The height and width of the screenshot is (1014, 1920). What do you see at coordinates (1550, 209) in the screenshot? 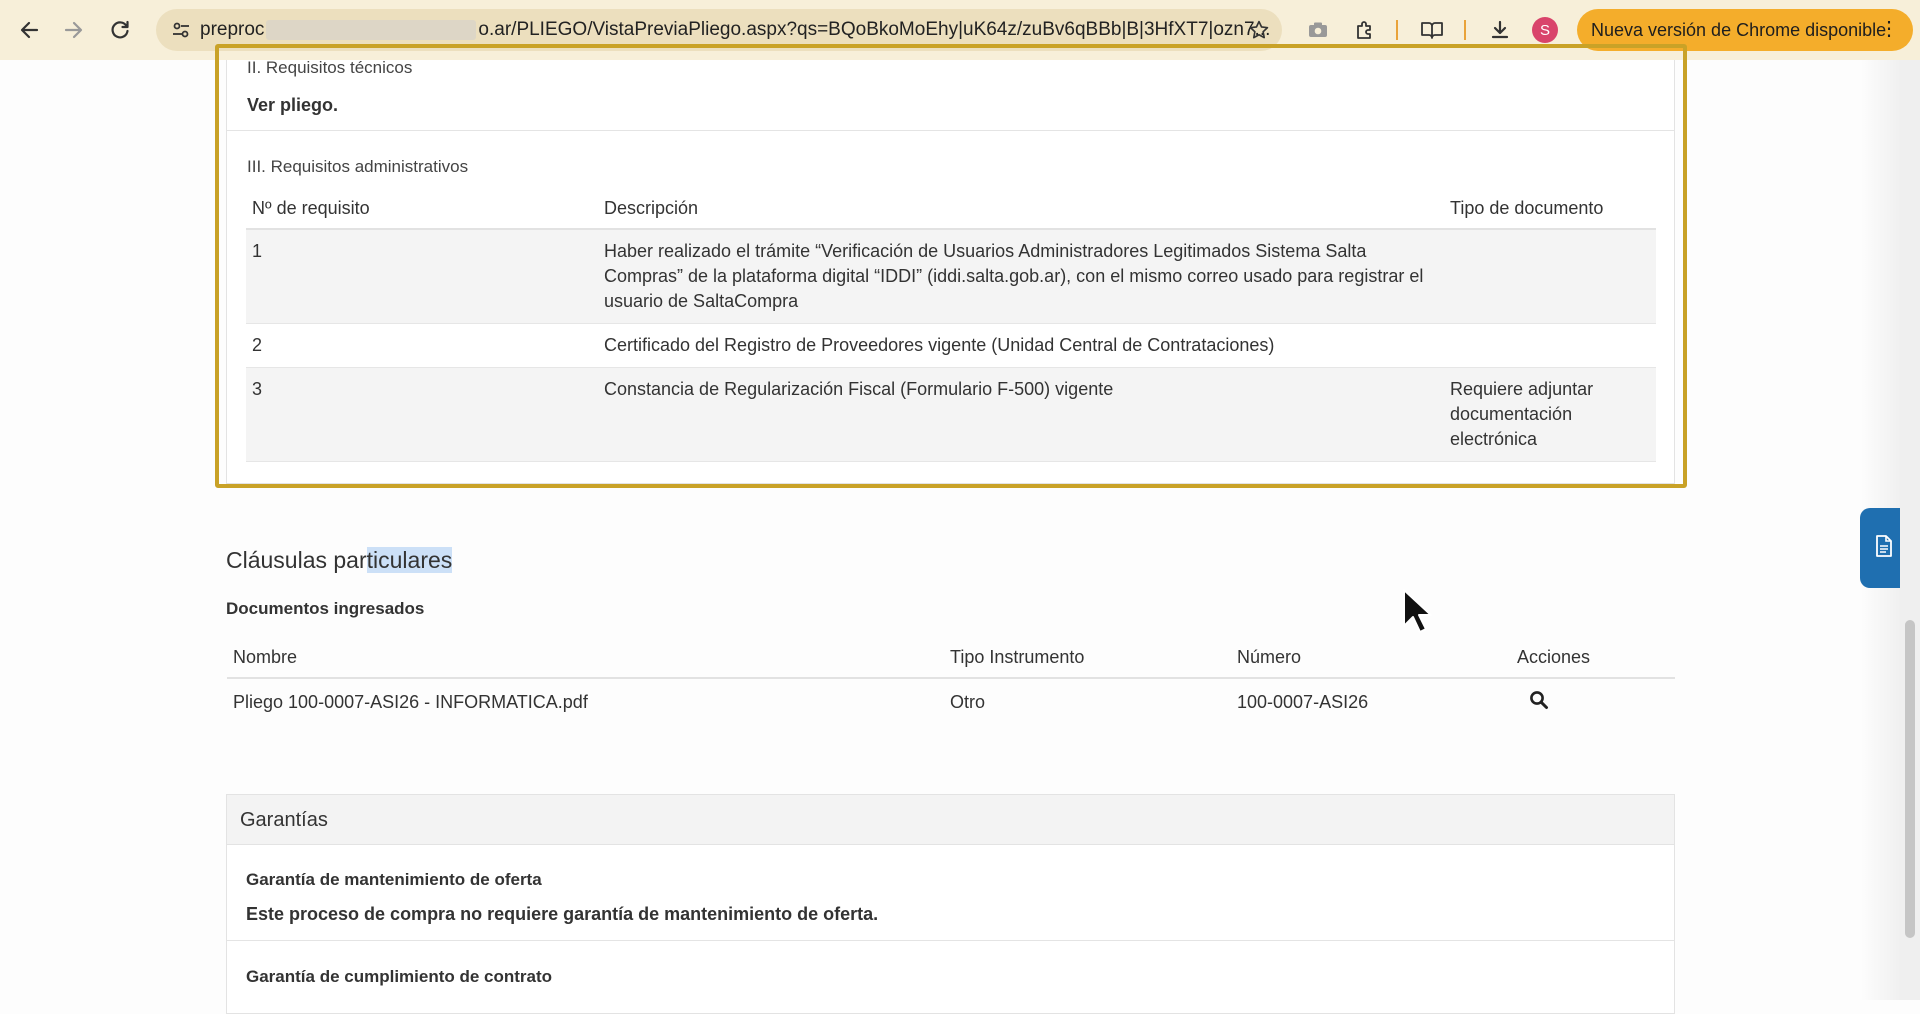
I see `column-header: Tipo de documento` at bounding box center [1550, 209].